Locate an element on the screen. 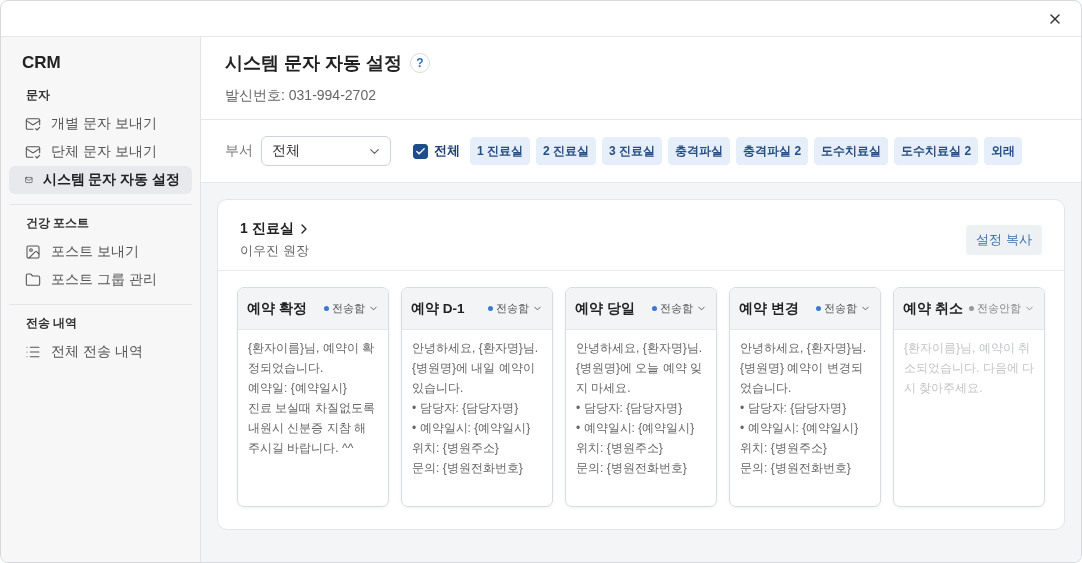  section-heading: 건강 포스트 is located at coordinates (58, 223).